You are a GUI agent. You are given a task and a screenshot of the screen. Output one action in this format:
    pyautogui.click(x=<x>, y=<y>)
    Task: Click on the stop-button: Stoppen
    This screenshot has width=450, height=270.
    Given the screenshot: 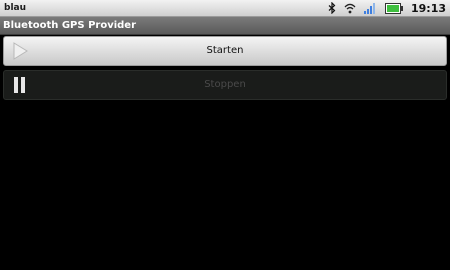 What is the action you would take?
    pyautogui.click(x=225, y=85)
    